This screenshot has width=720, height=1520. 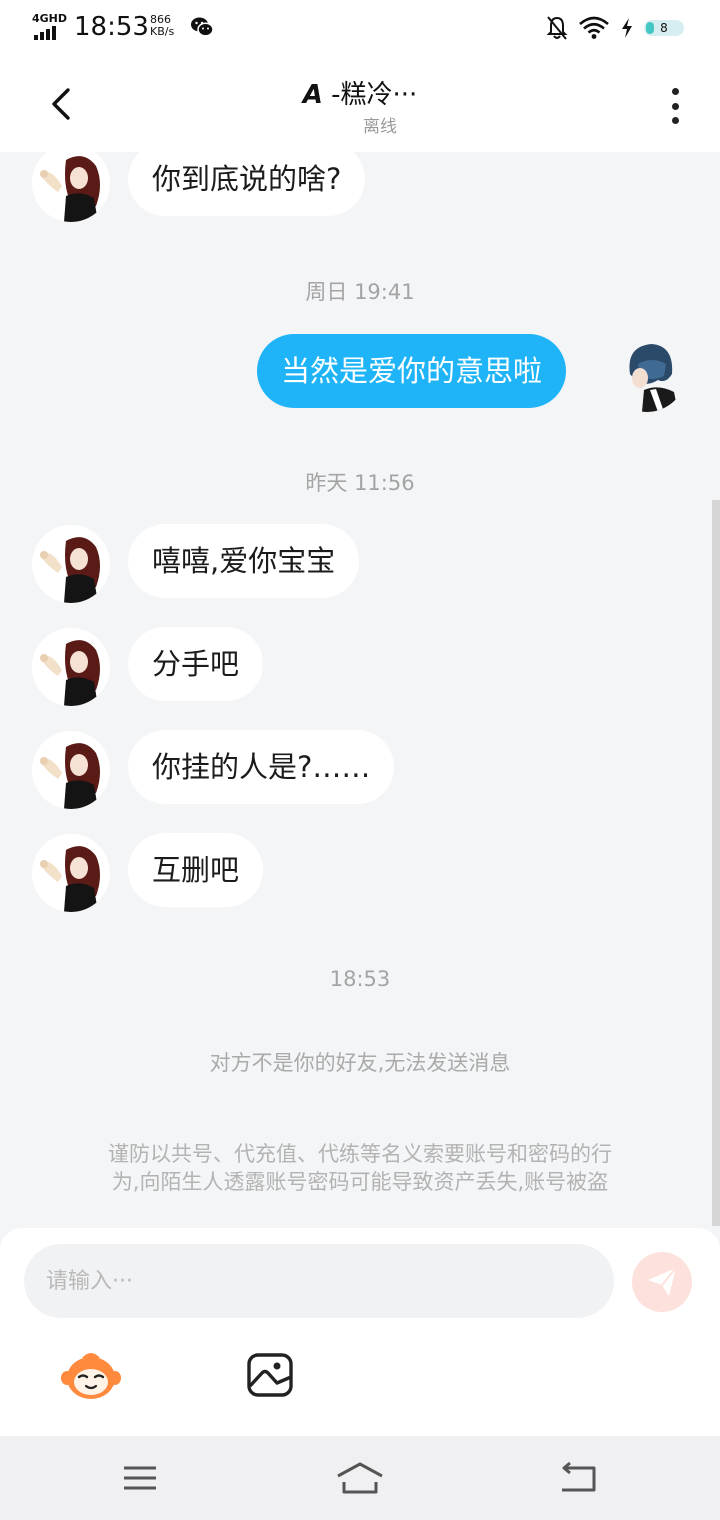 What do you see at coordinates (91, 1376) in the screenshot?
I see `emoji-mascot-icon` at bounding box center [91, 1376].